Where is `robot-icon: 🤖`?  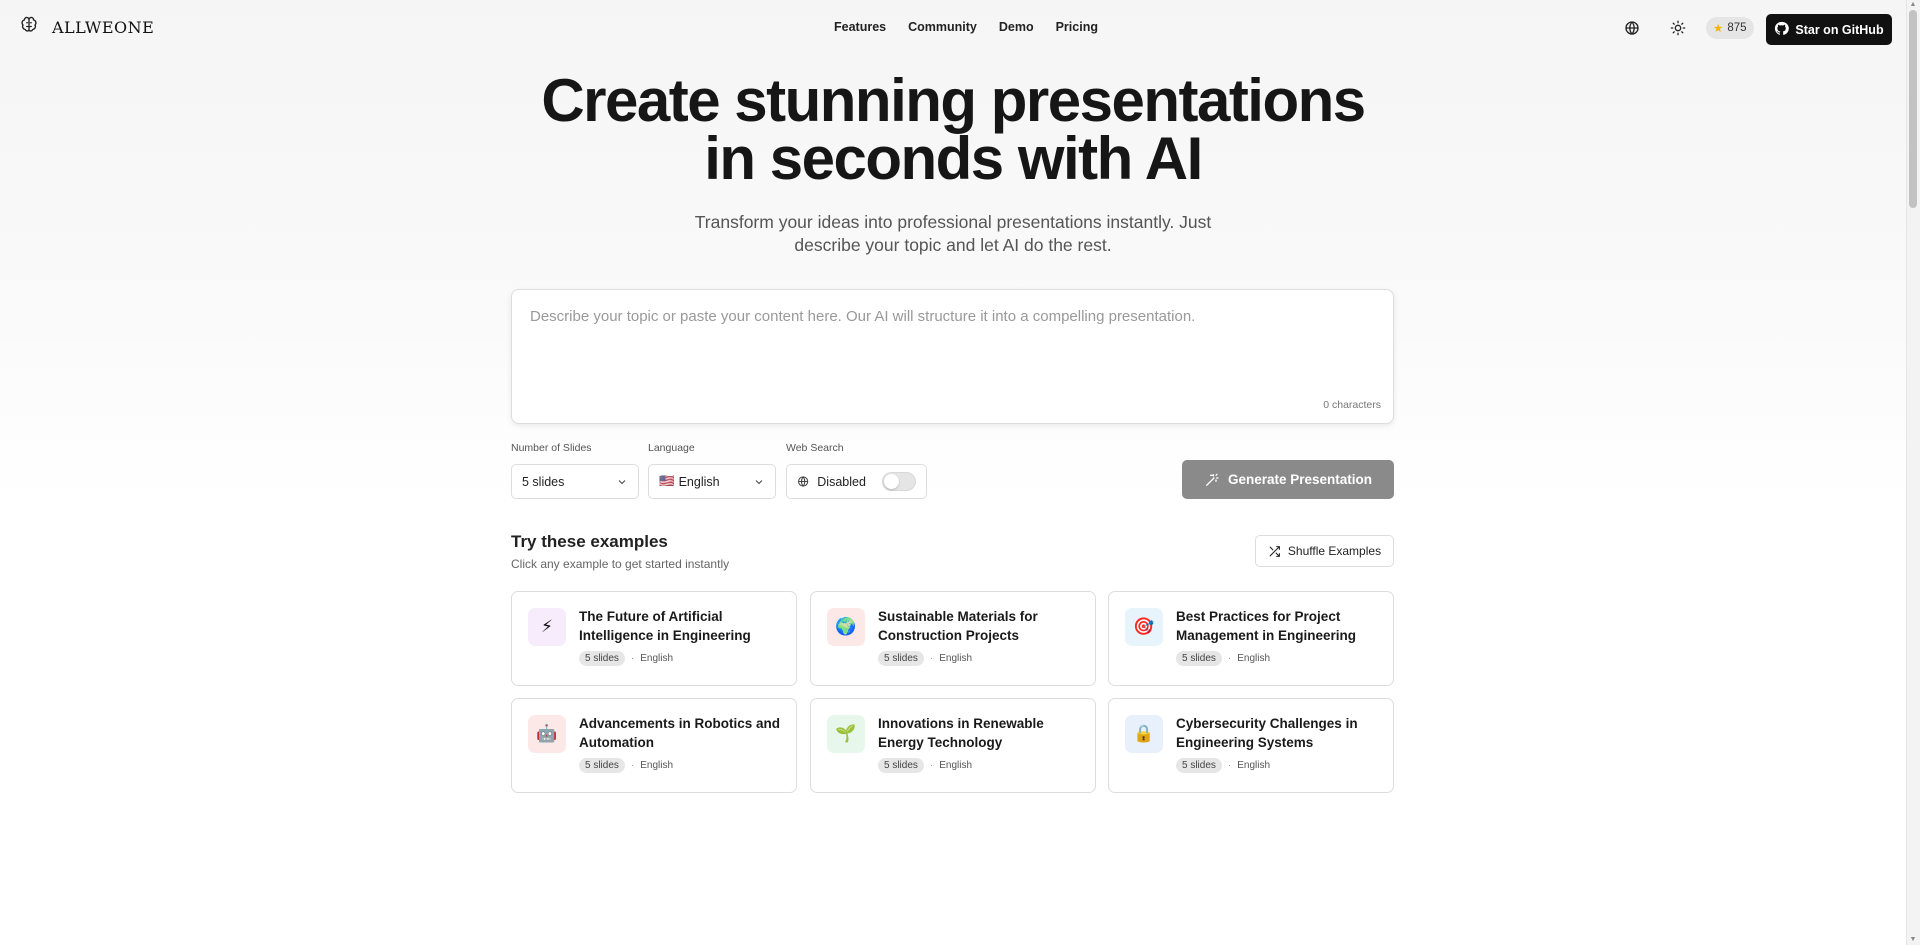
robot-icon: 🤖 is located at coordinates (547, 734).